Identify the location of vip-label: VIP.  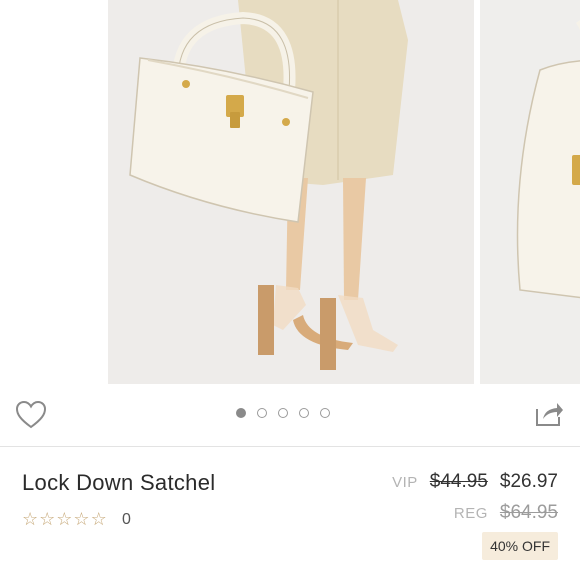
(405, 482).